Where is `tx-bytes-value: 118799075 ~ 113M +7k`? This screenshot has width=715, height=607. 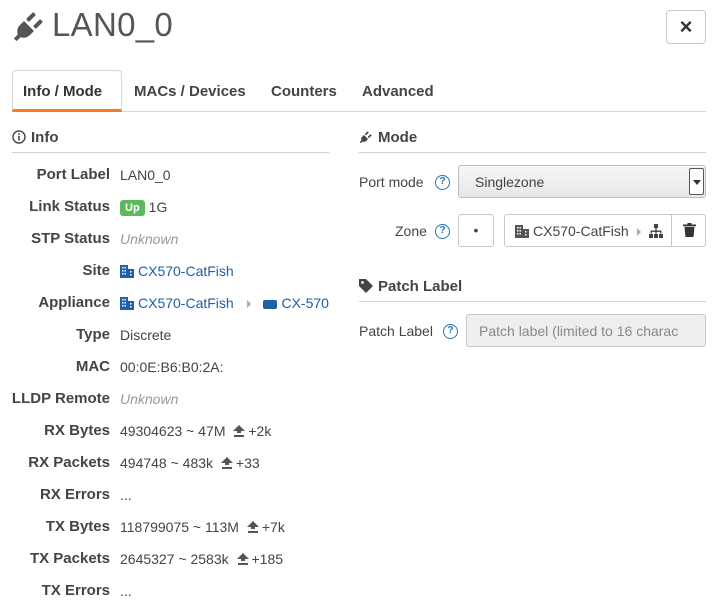 tx-bytes-value: 118799075 ~ 113M +7k is located at coordinates (202, 527).